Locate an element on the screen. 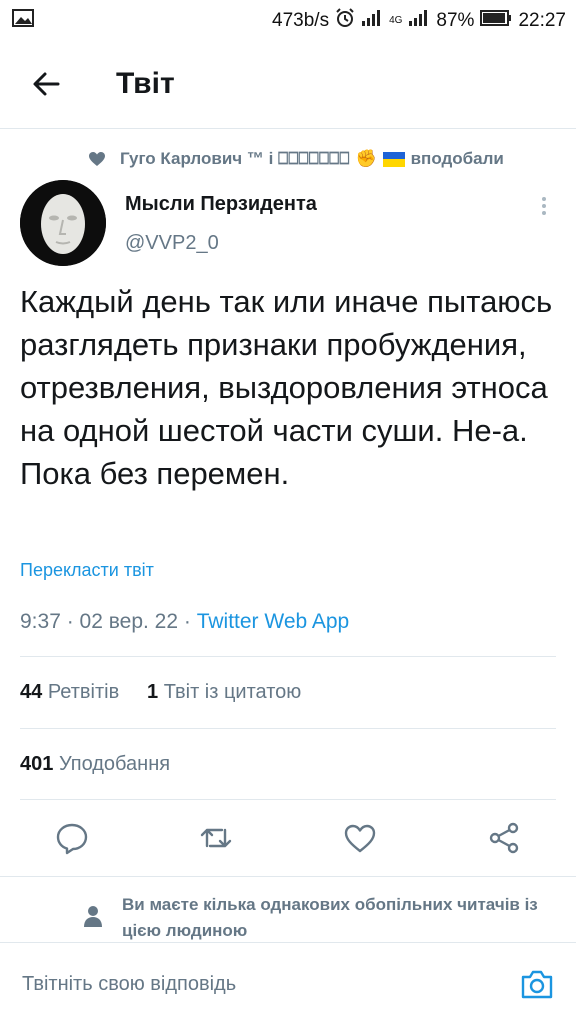  retweets-label: Ретвітів is located at coordinates (83, 692).